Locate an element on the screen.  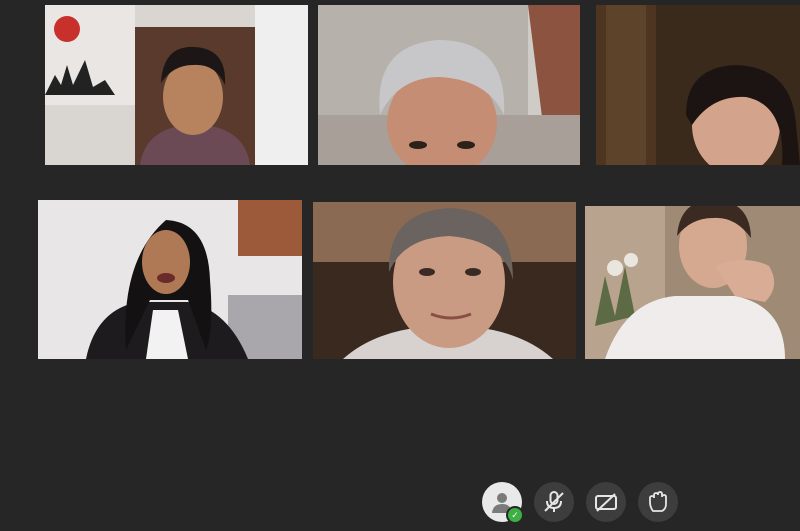
raise-hand-button is located at coordinates (658, 502).